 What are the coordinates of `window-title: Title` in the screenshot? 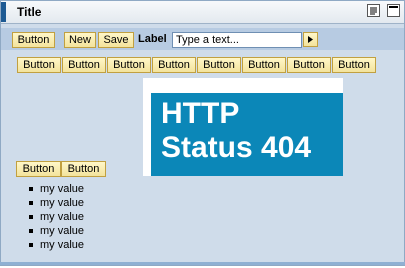 It's located at (29, 12).